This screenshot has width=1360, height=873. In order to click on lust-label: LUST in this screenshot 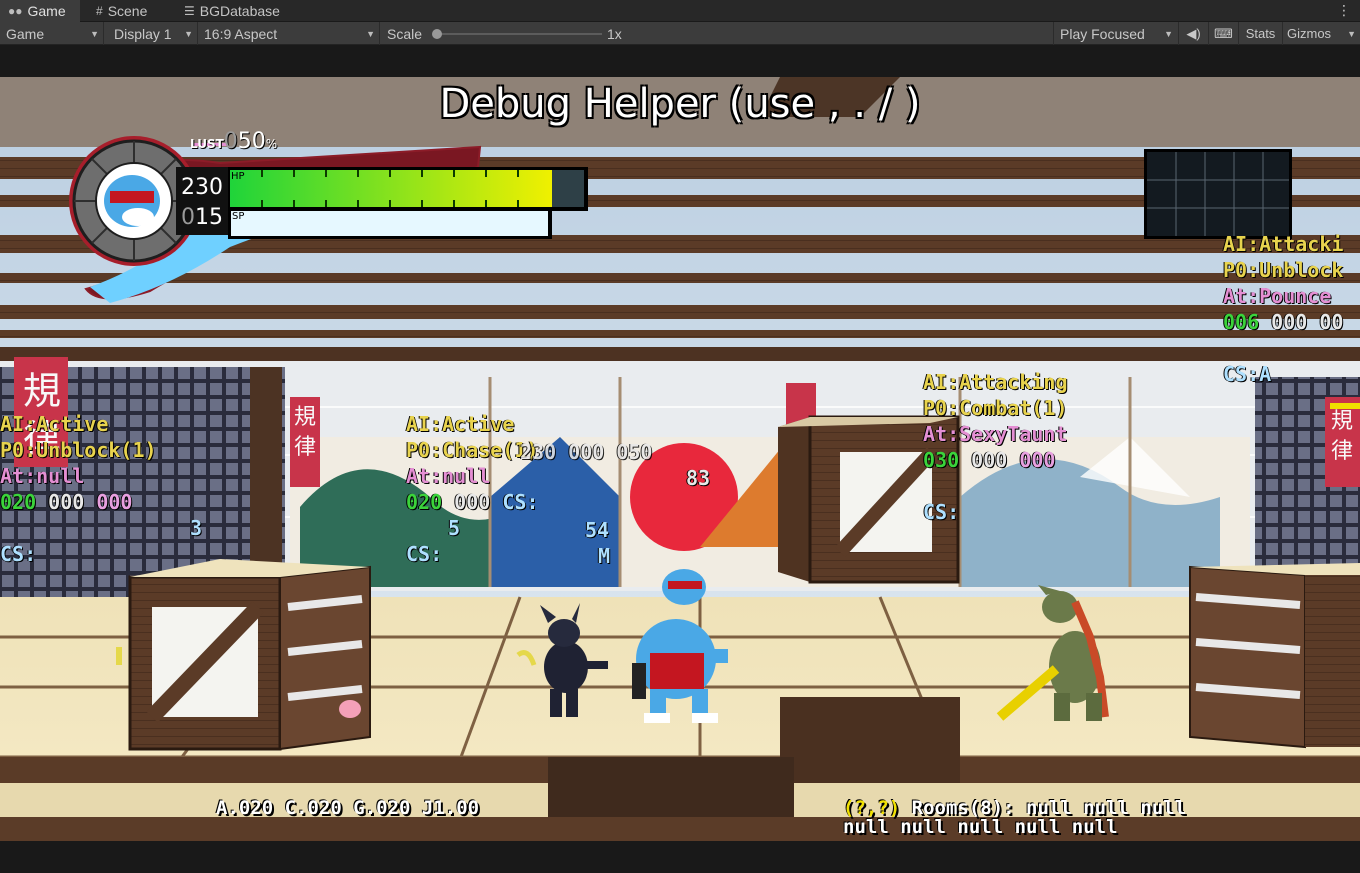, I will do `click(207, 144)`.